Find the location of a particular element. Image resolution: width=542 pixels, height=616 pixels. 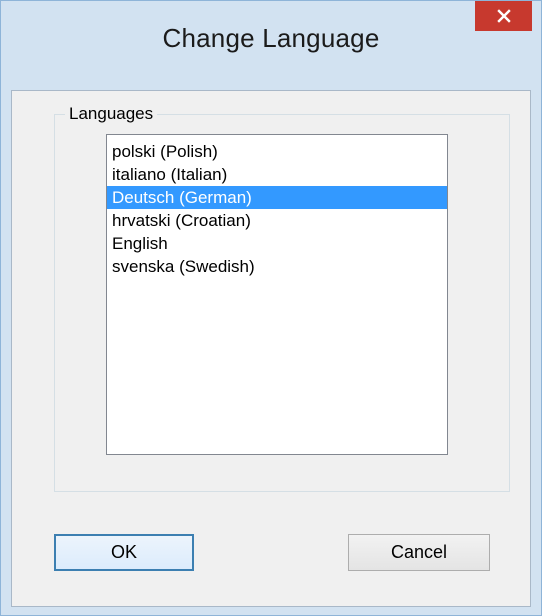

cancel-button: Cancel is located at coordinates (419, 552).